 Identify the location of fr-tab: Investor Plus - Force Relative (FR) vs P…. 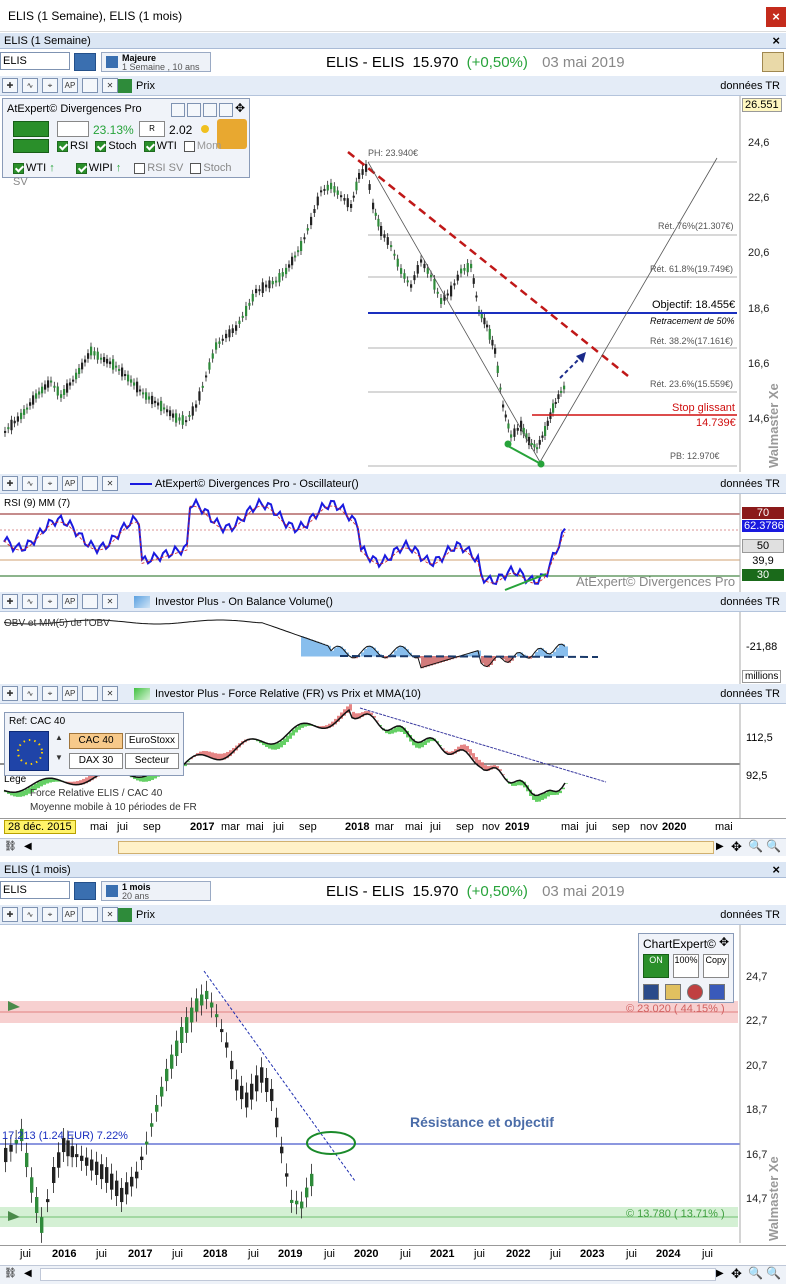
(288, 694).